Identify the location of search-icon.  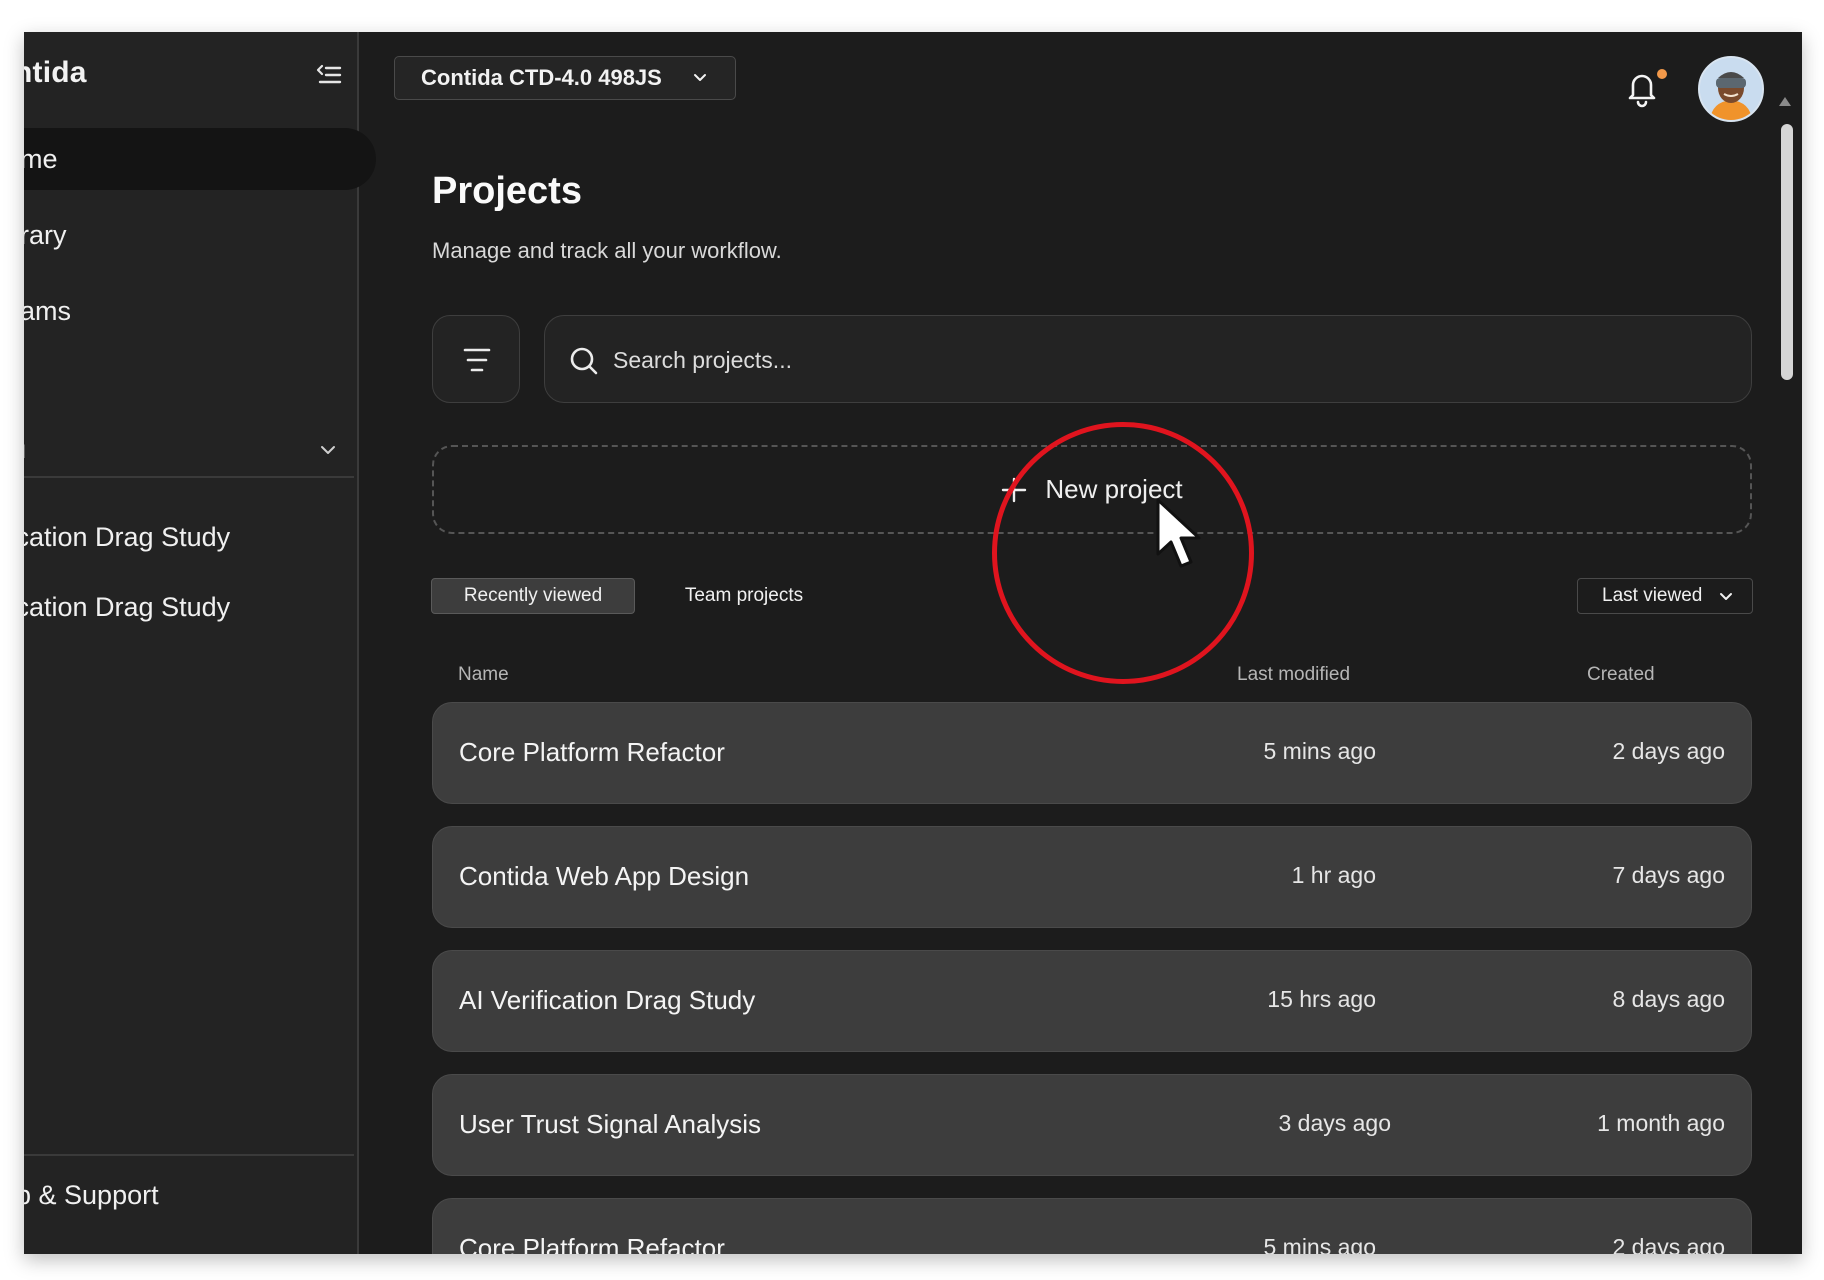
(584, 361).